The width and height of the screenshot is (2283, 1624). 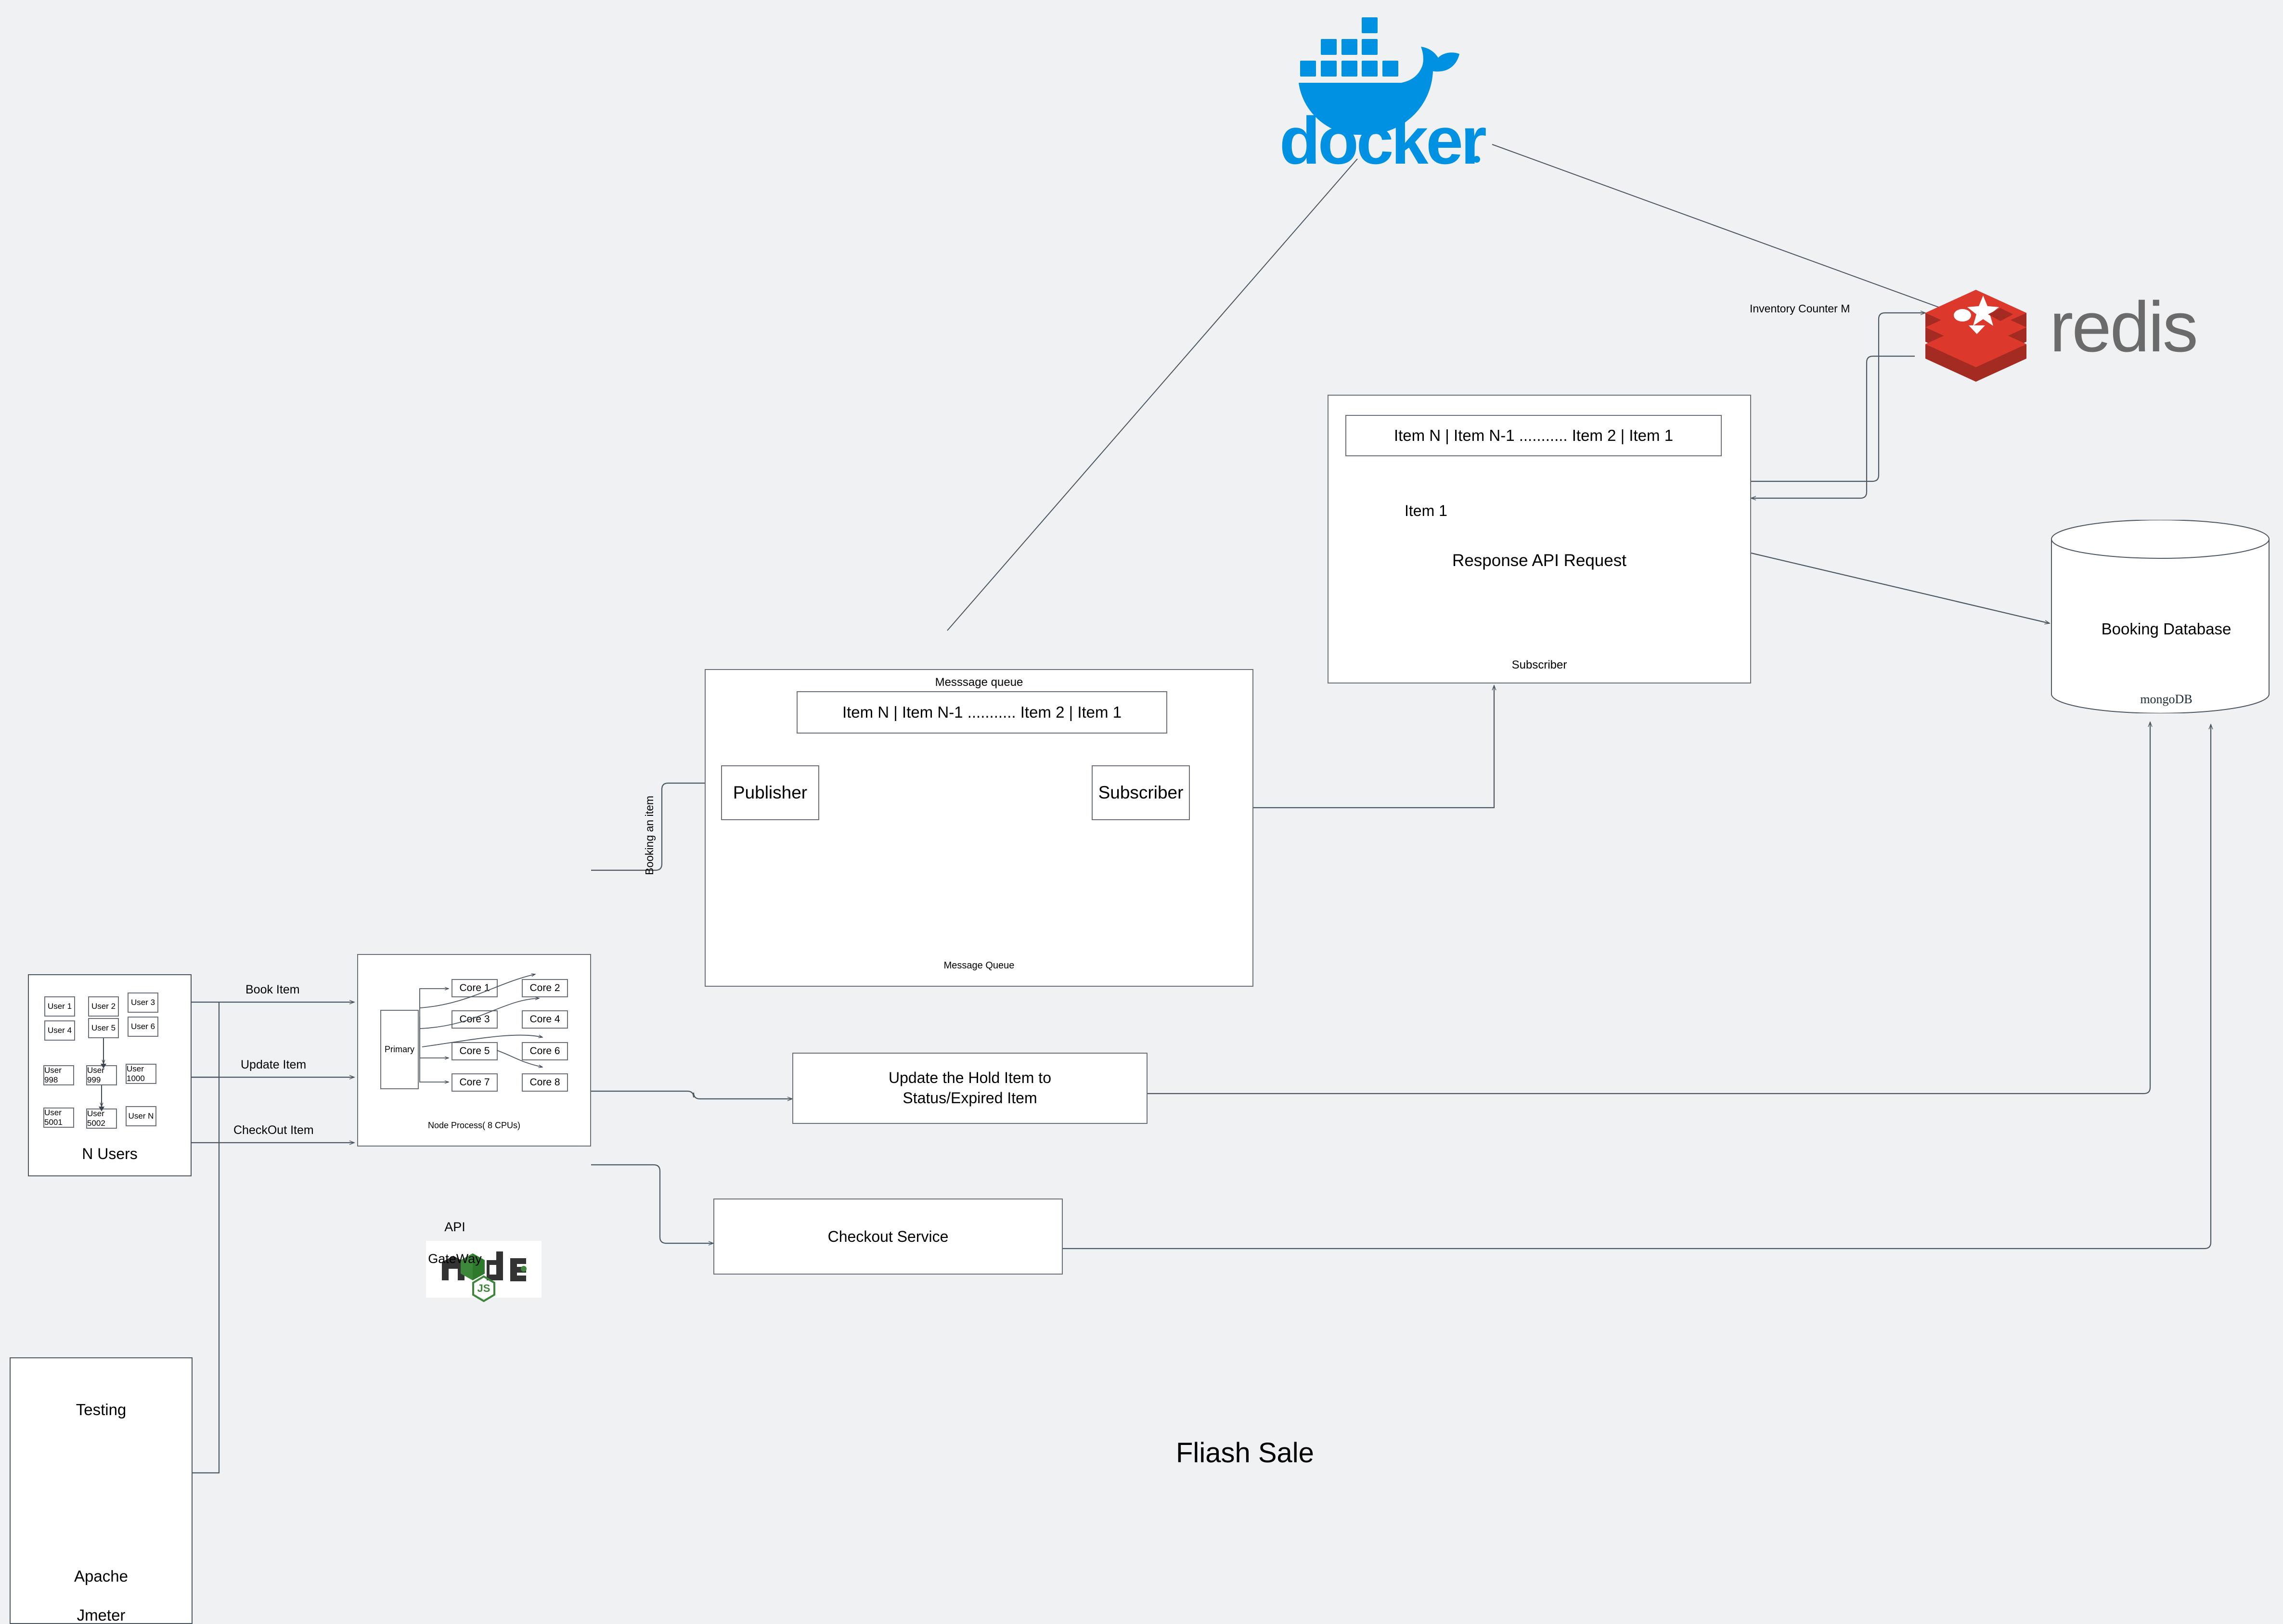 I want to click on core-cell: Core 4, so click(x=545, y=1019).